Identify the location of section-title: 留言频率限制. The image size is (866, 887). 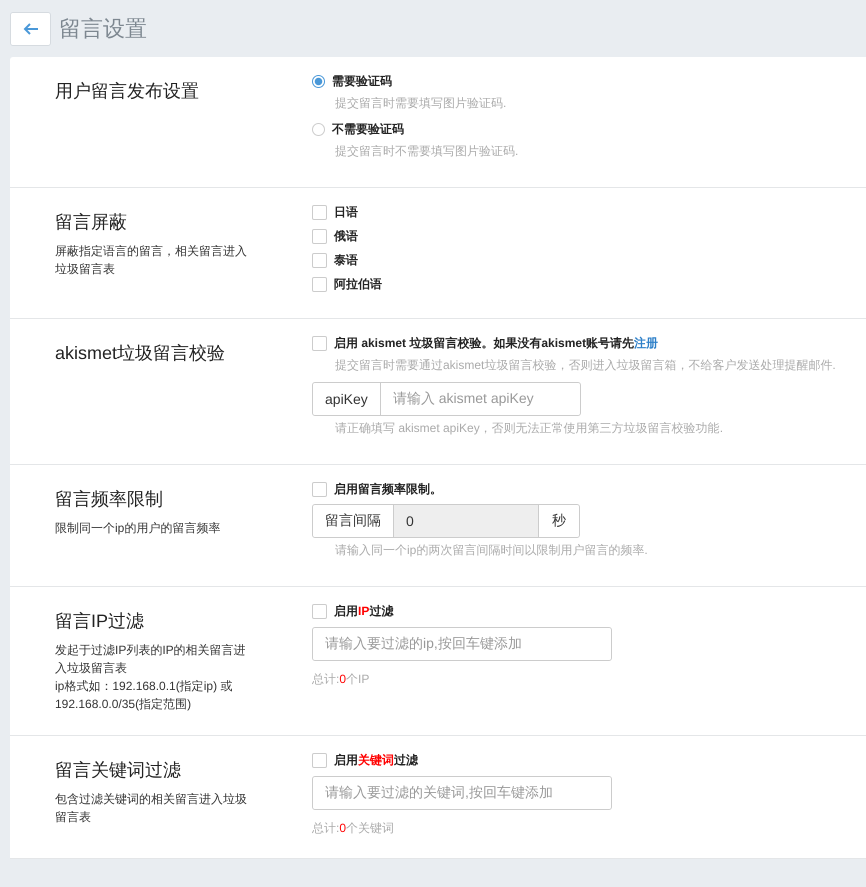
(109, 499).